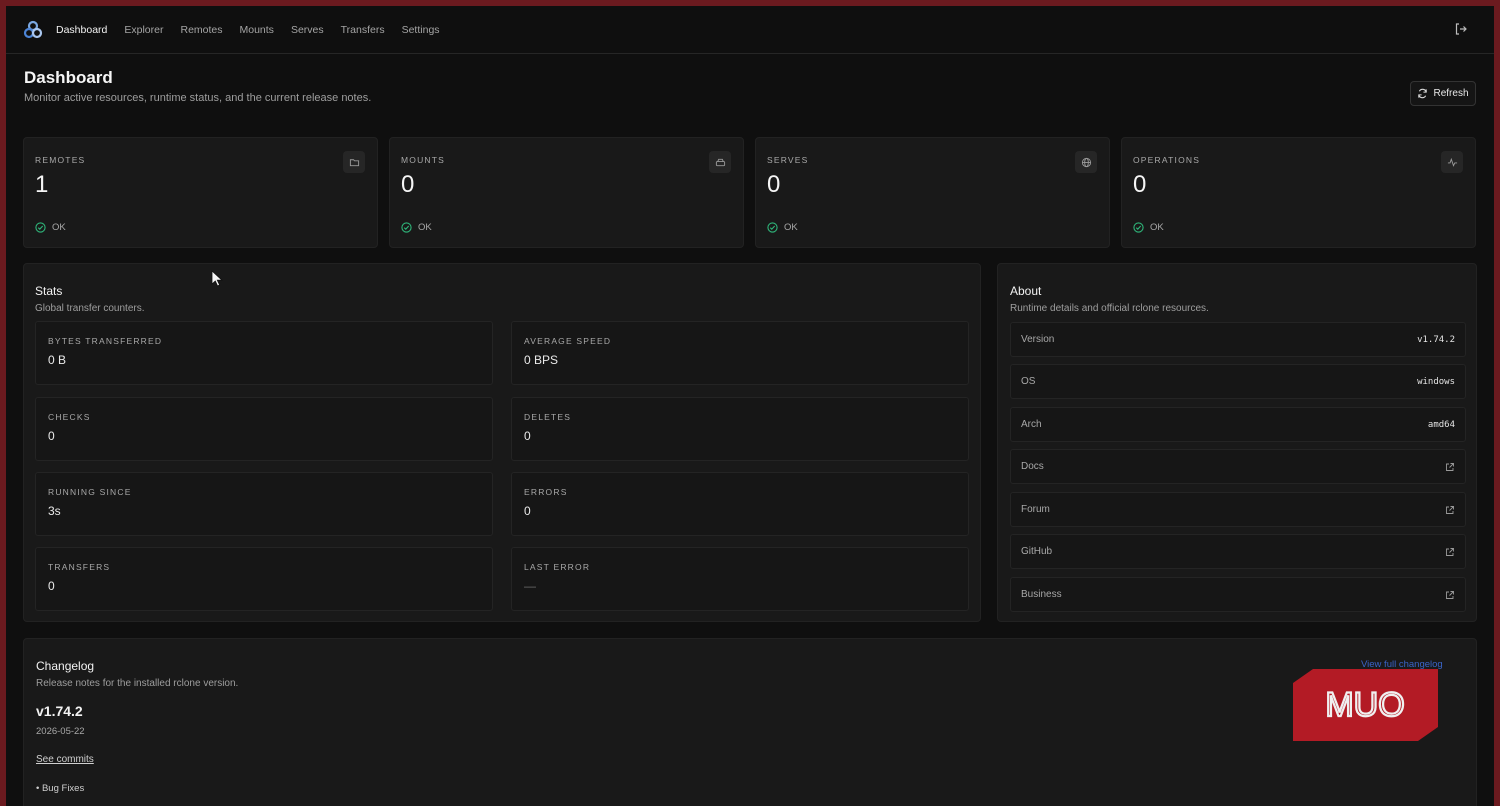  What do you see at coordinates (1452, 162) in the screenshot?
I see `activity-icon` at bounding box center [1452, 162].